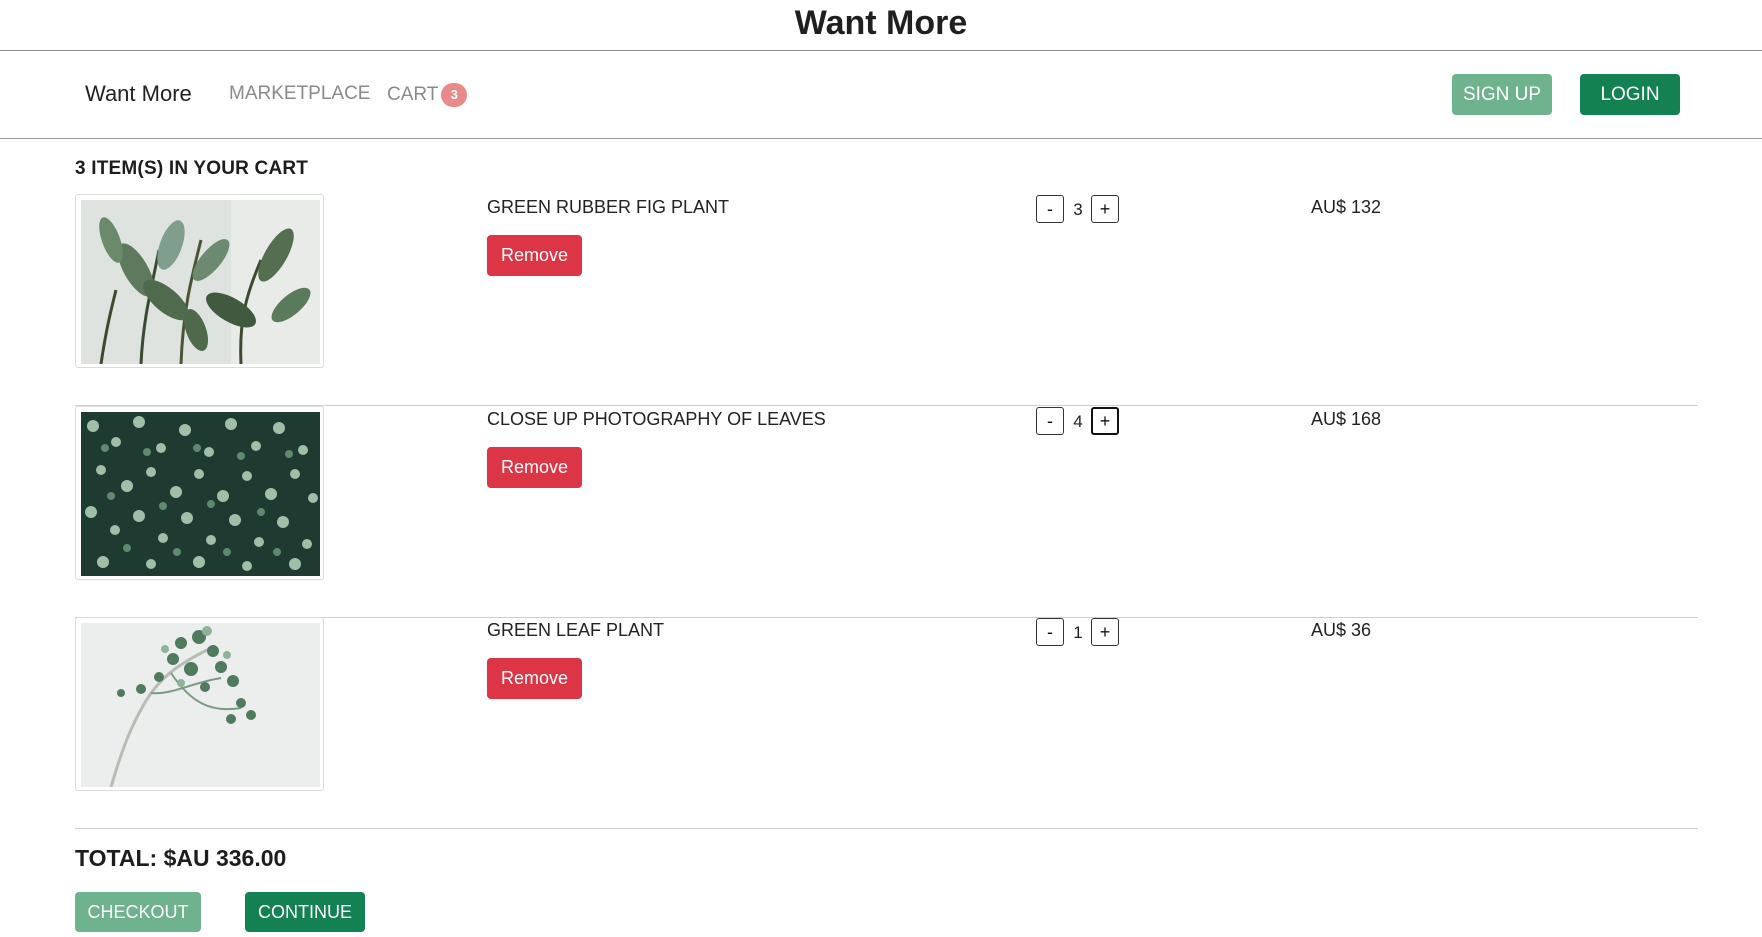 The image size is (1762, 937). I want to click on nav-marketplace-link: MARKETPLACE, so click(299, 94).